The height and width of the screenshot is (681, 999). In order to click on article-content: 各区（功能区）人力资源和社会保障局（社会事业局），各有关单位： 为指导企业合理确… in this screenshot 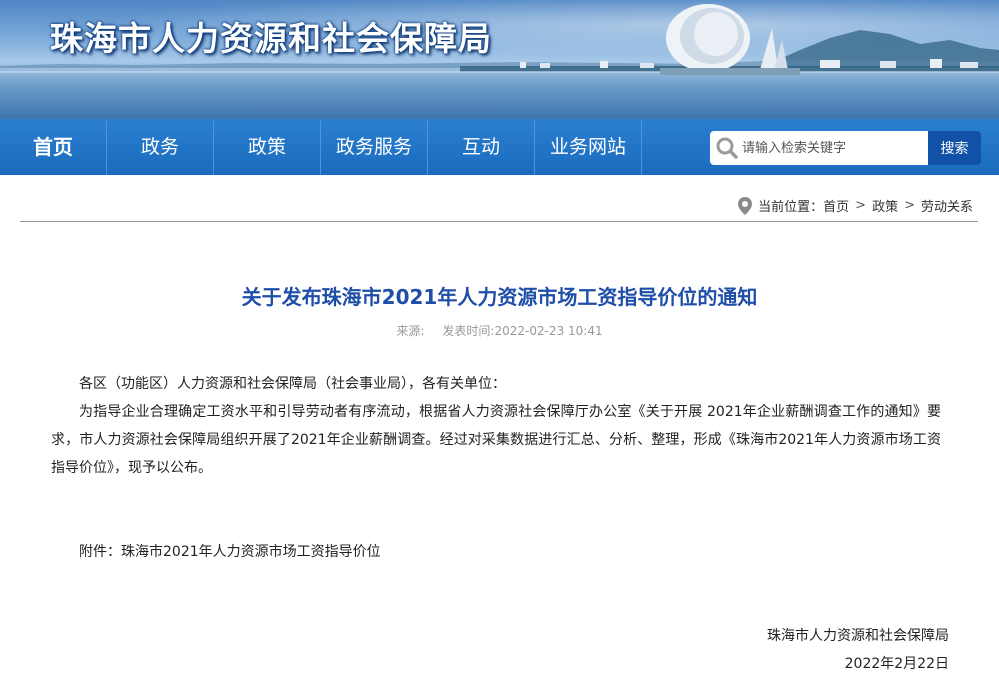, I will do `click(496, 426)`.